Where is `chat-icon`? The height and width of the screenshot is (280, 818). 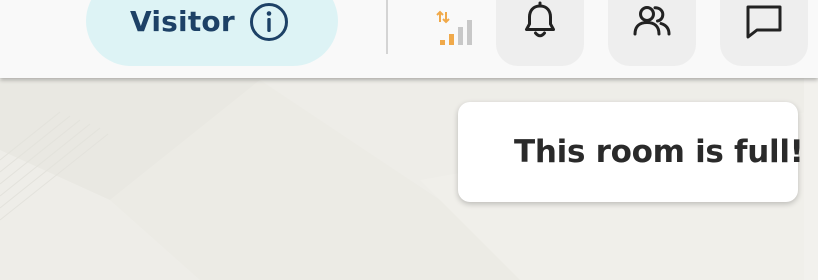
chat-icon is located at coordinates (764, 22).